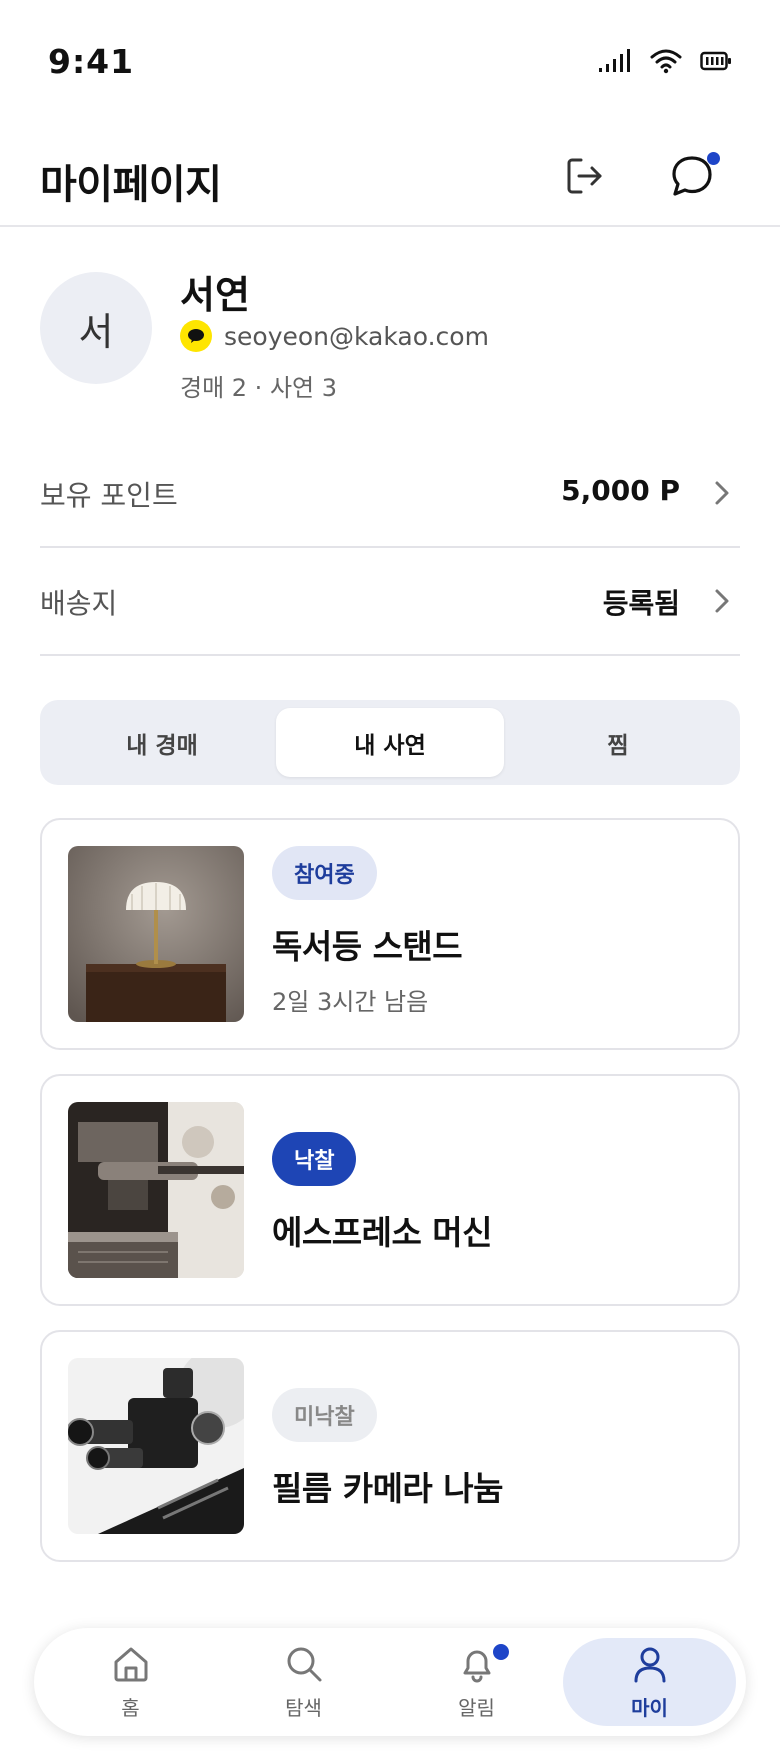 The image size is (780, 1762). I want to click on avatar: 서, so click(96, 328).